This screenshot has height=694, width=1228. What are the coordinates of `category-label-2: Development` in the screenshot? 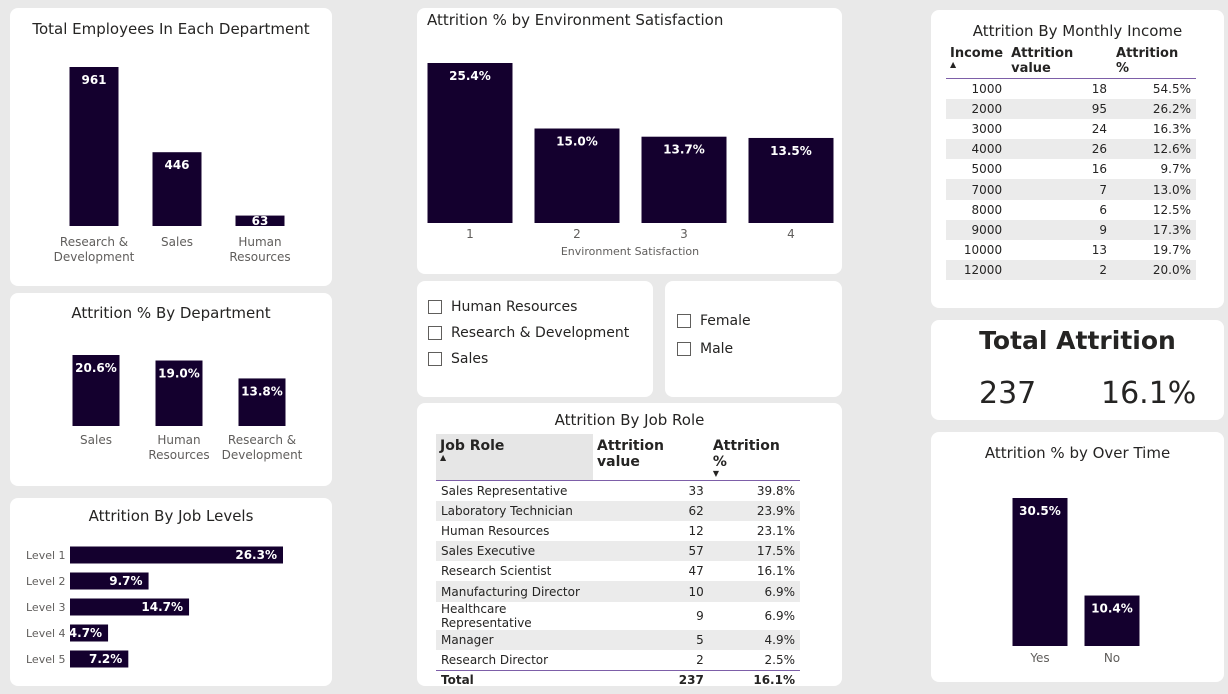 It's located at (262, 455).